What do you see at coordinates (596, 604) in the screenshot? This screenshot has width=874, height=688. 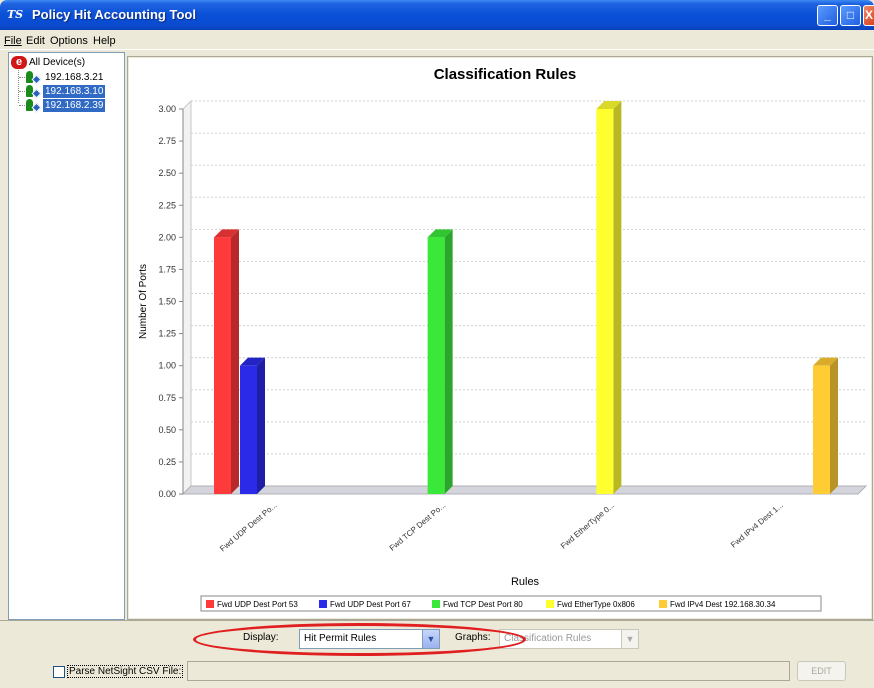 I see `legend-label: Fwd EtherType 0x806` at bounding box center [596, 604].